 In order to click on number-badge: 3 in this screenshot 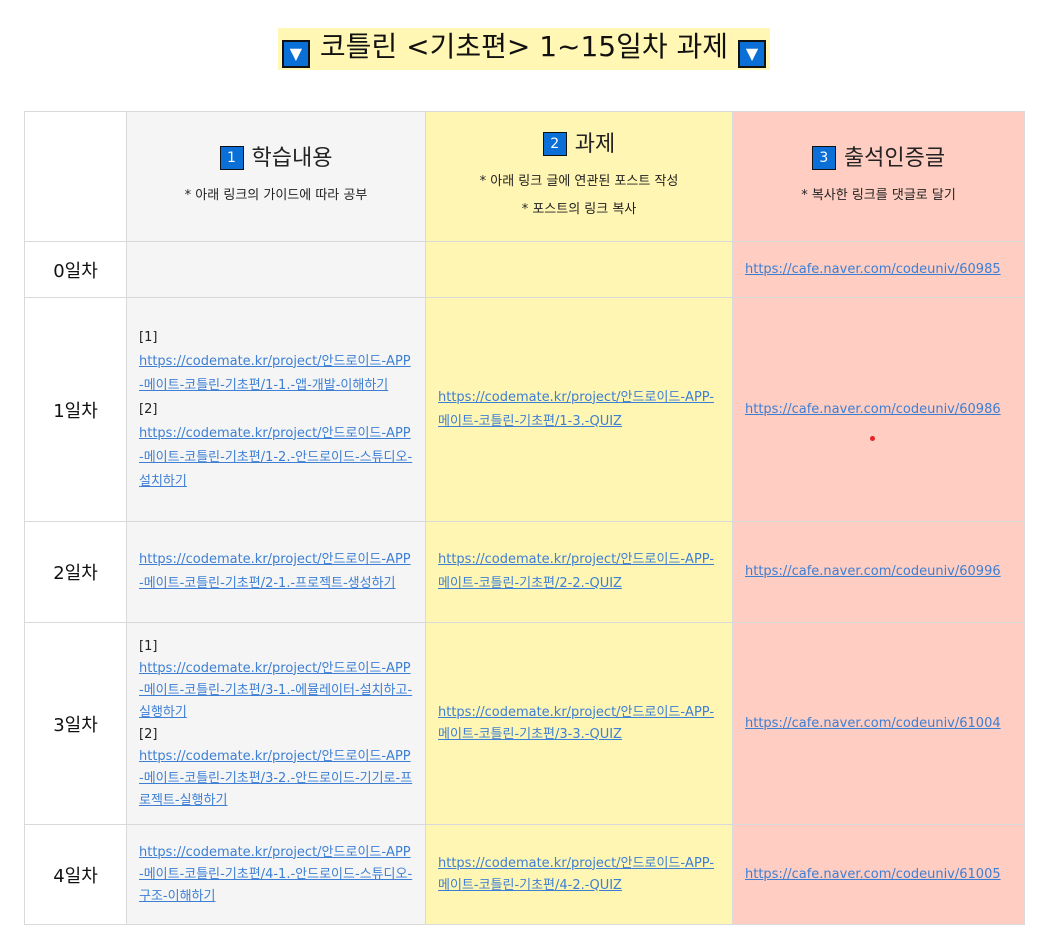, I will do `click(823, 157)`.